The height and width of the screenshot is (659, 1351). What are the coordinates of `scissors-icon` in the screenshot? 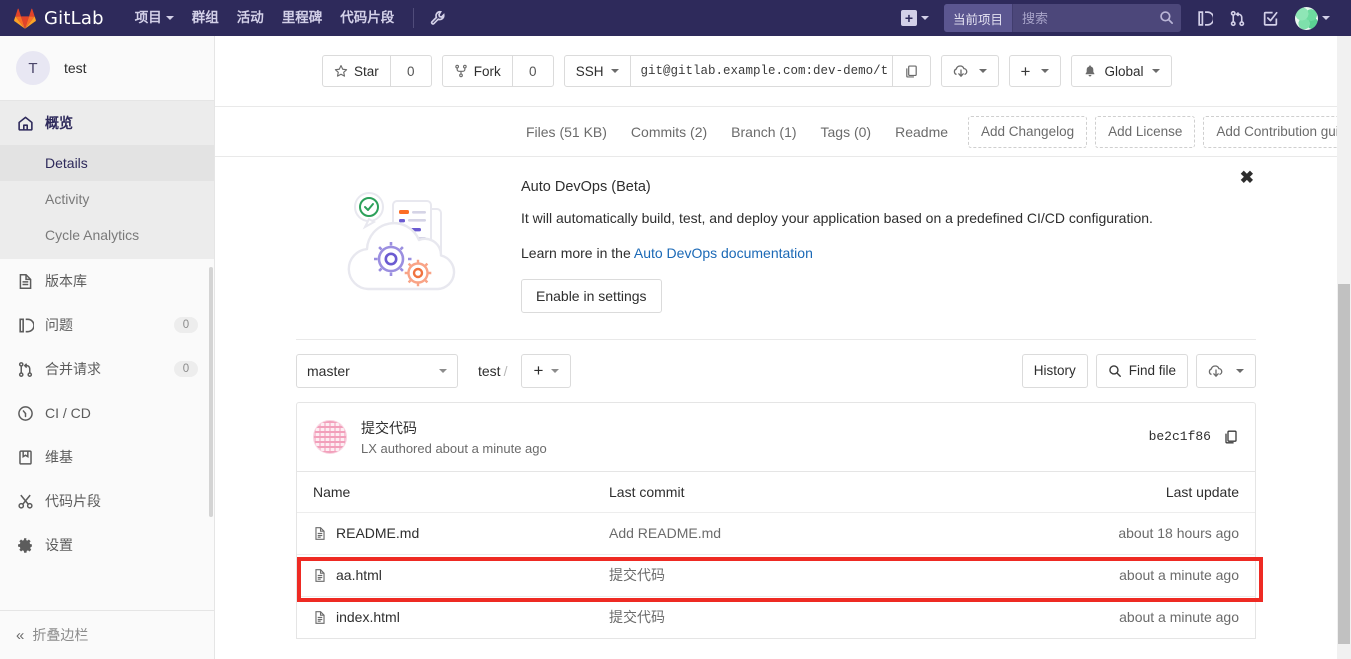 It's located at (25, 501).